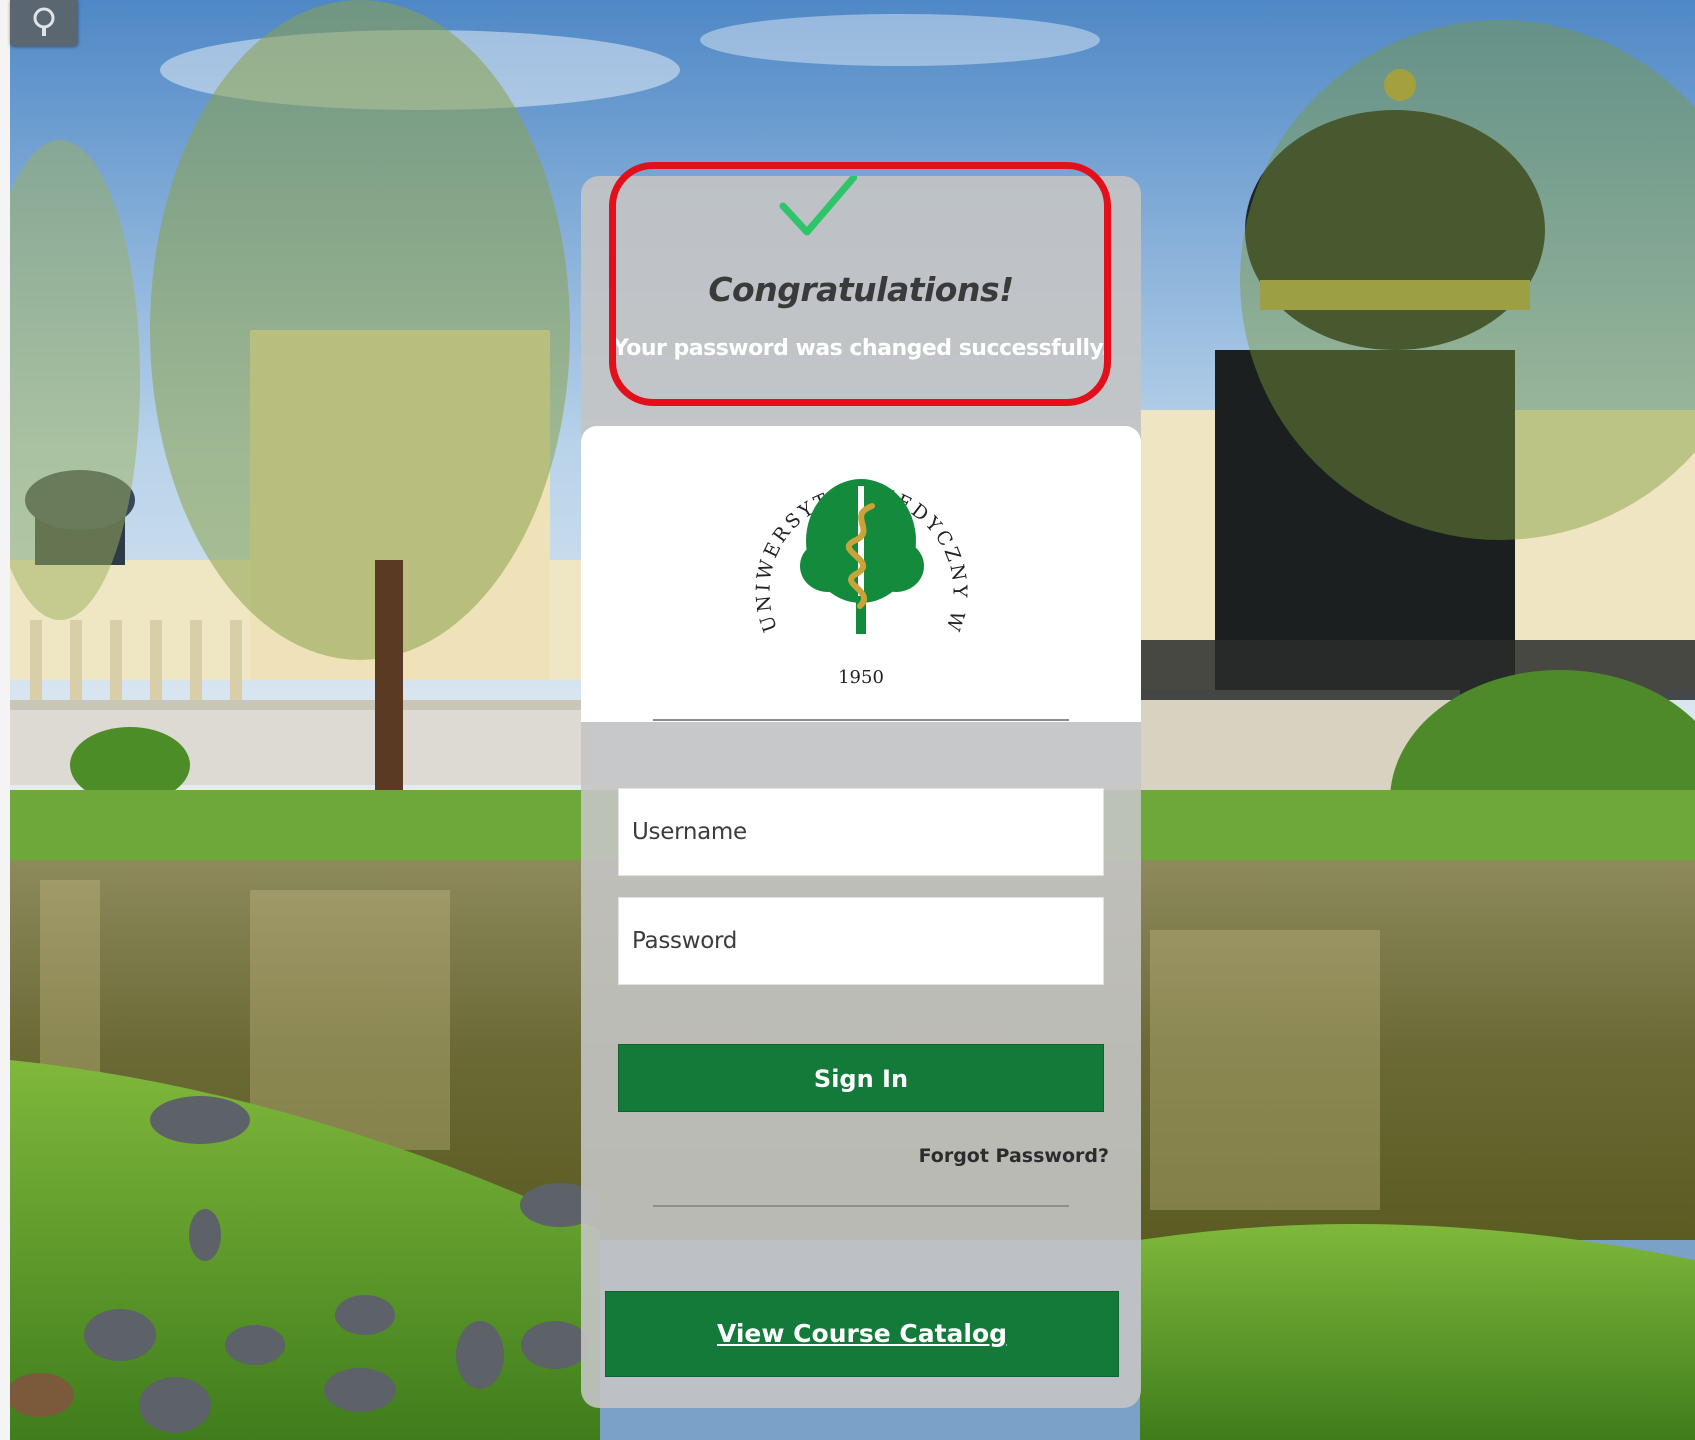 This screenshot has width=1695, height=1440. Describe the element at coordinates (861, 832) in the screenshot. I see `username-input` at that location.